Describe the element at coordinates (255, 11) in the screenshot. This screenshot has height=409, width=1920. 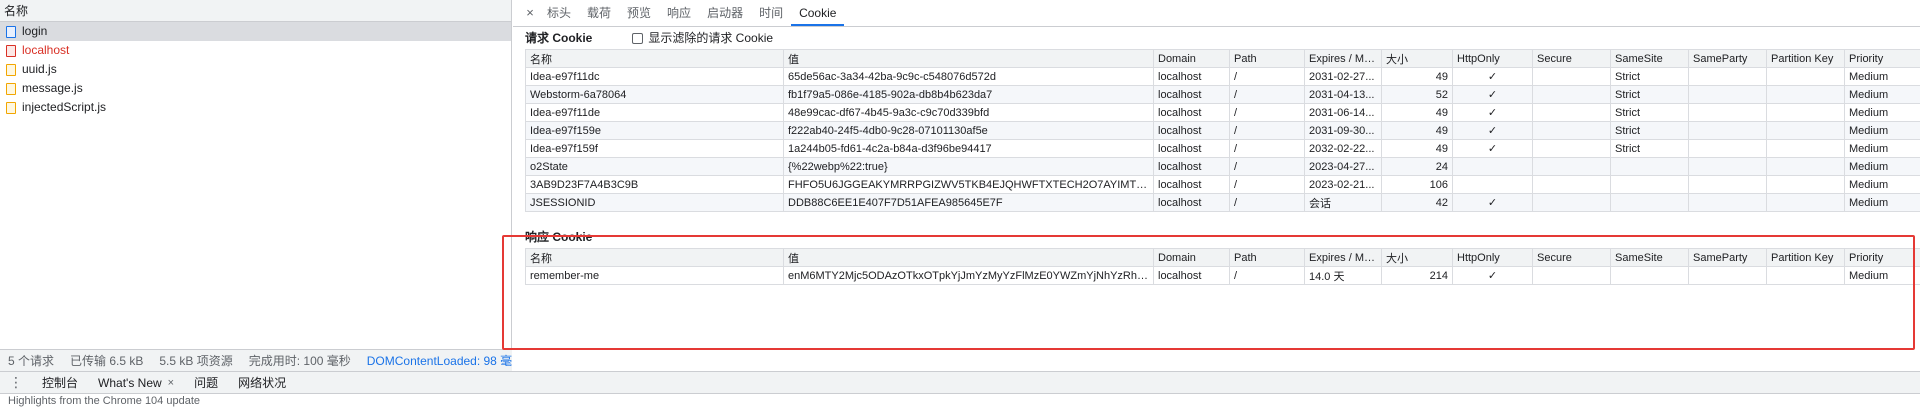
I see `request-list-header: 名称` at that location.